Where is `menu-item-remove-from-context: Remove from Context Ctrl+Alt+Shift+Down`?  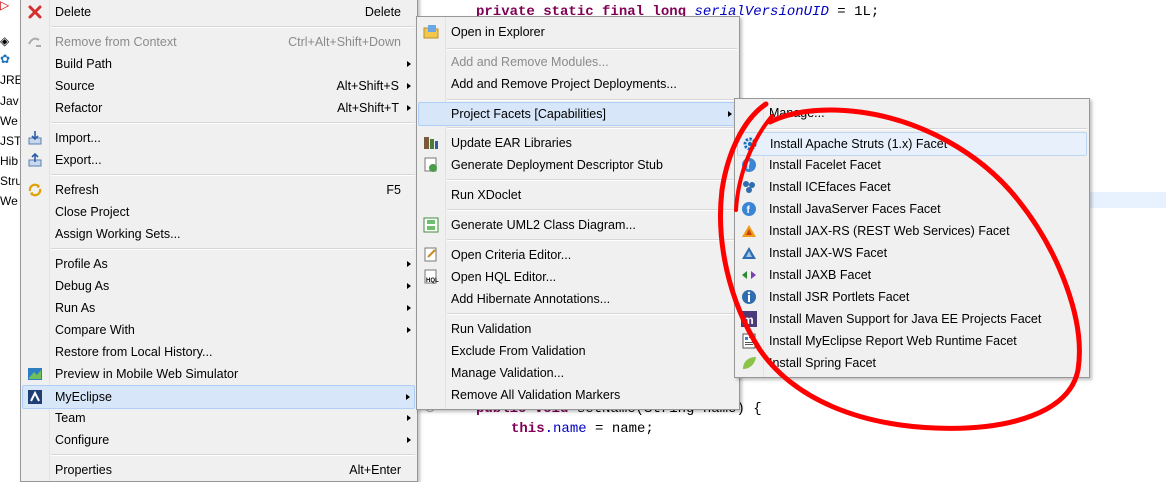
menu-item-remove-from-context: Remove from Context Ctrl+Alt+Shift+Down is located at coordinates (219, 42).